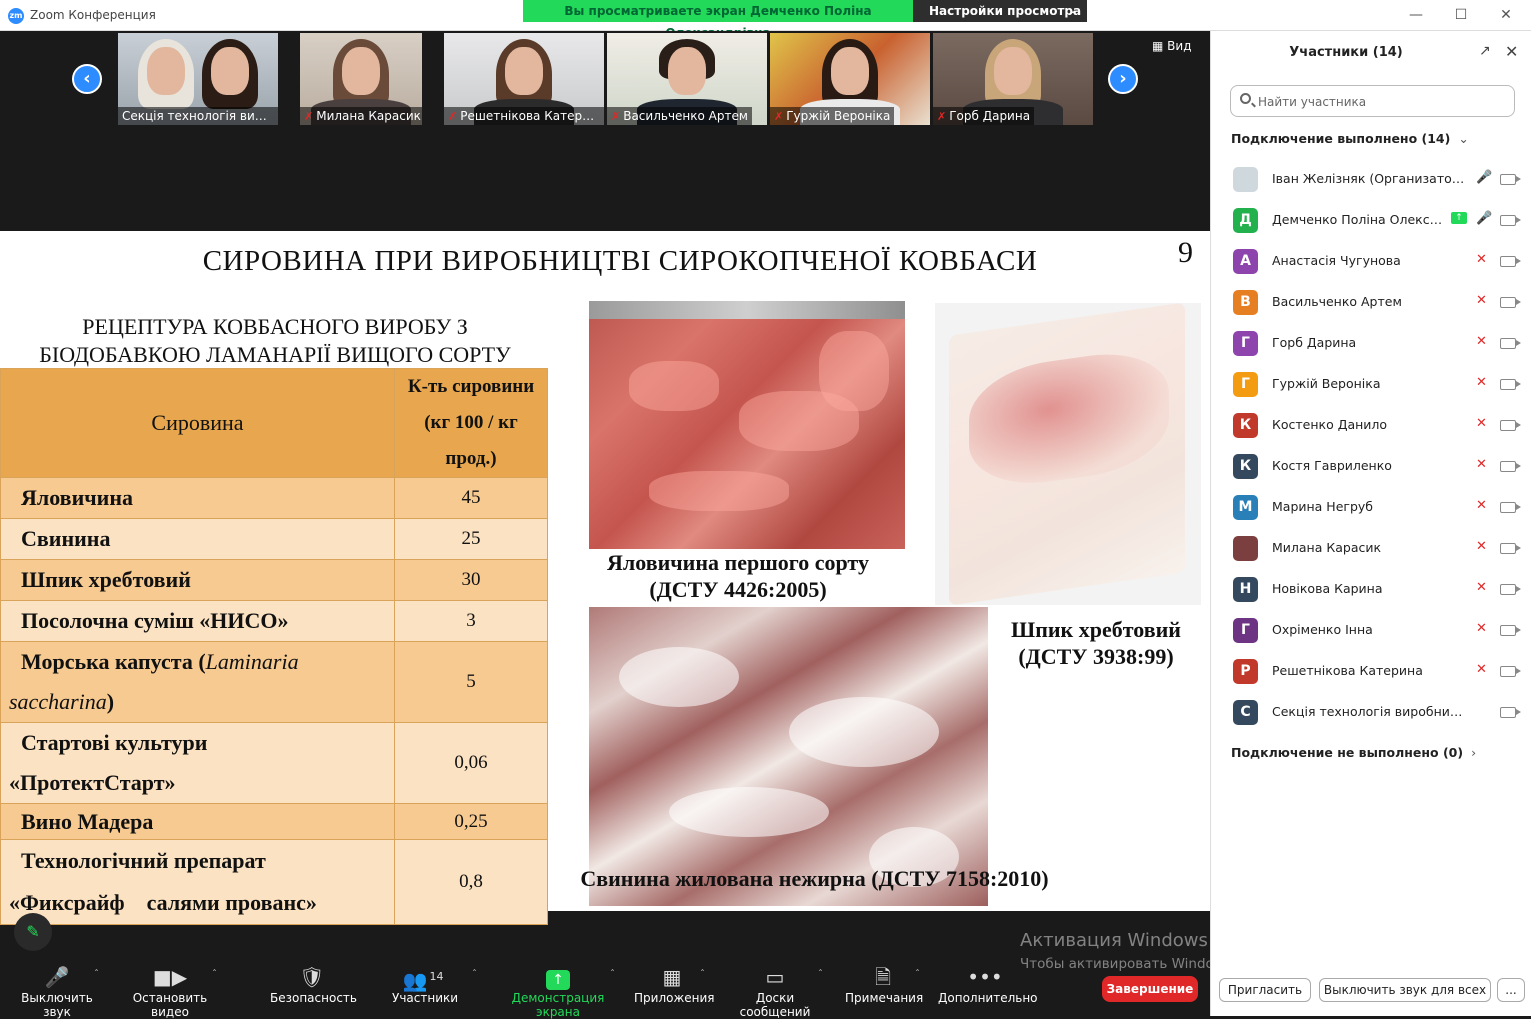  I want to click on participant-row: К Костенко Данило ✕, so click(1371, 425).